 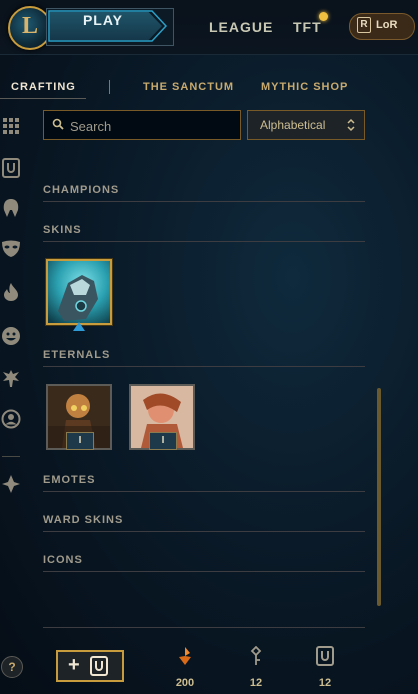 What do you see at coordinates (58, 124) in the screenshot?
I see `search-icon` at bounding box center [58, 124].